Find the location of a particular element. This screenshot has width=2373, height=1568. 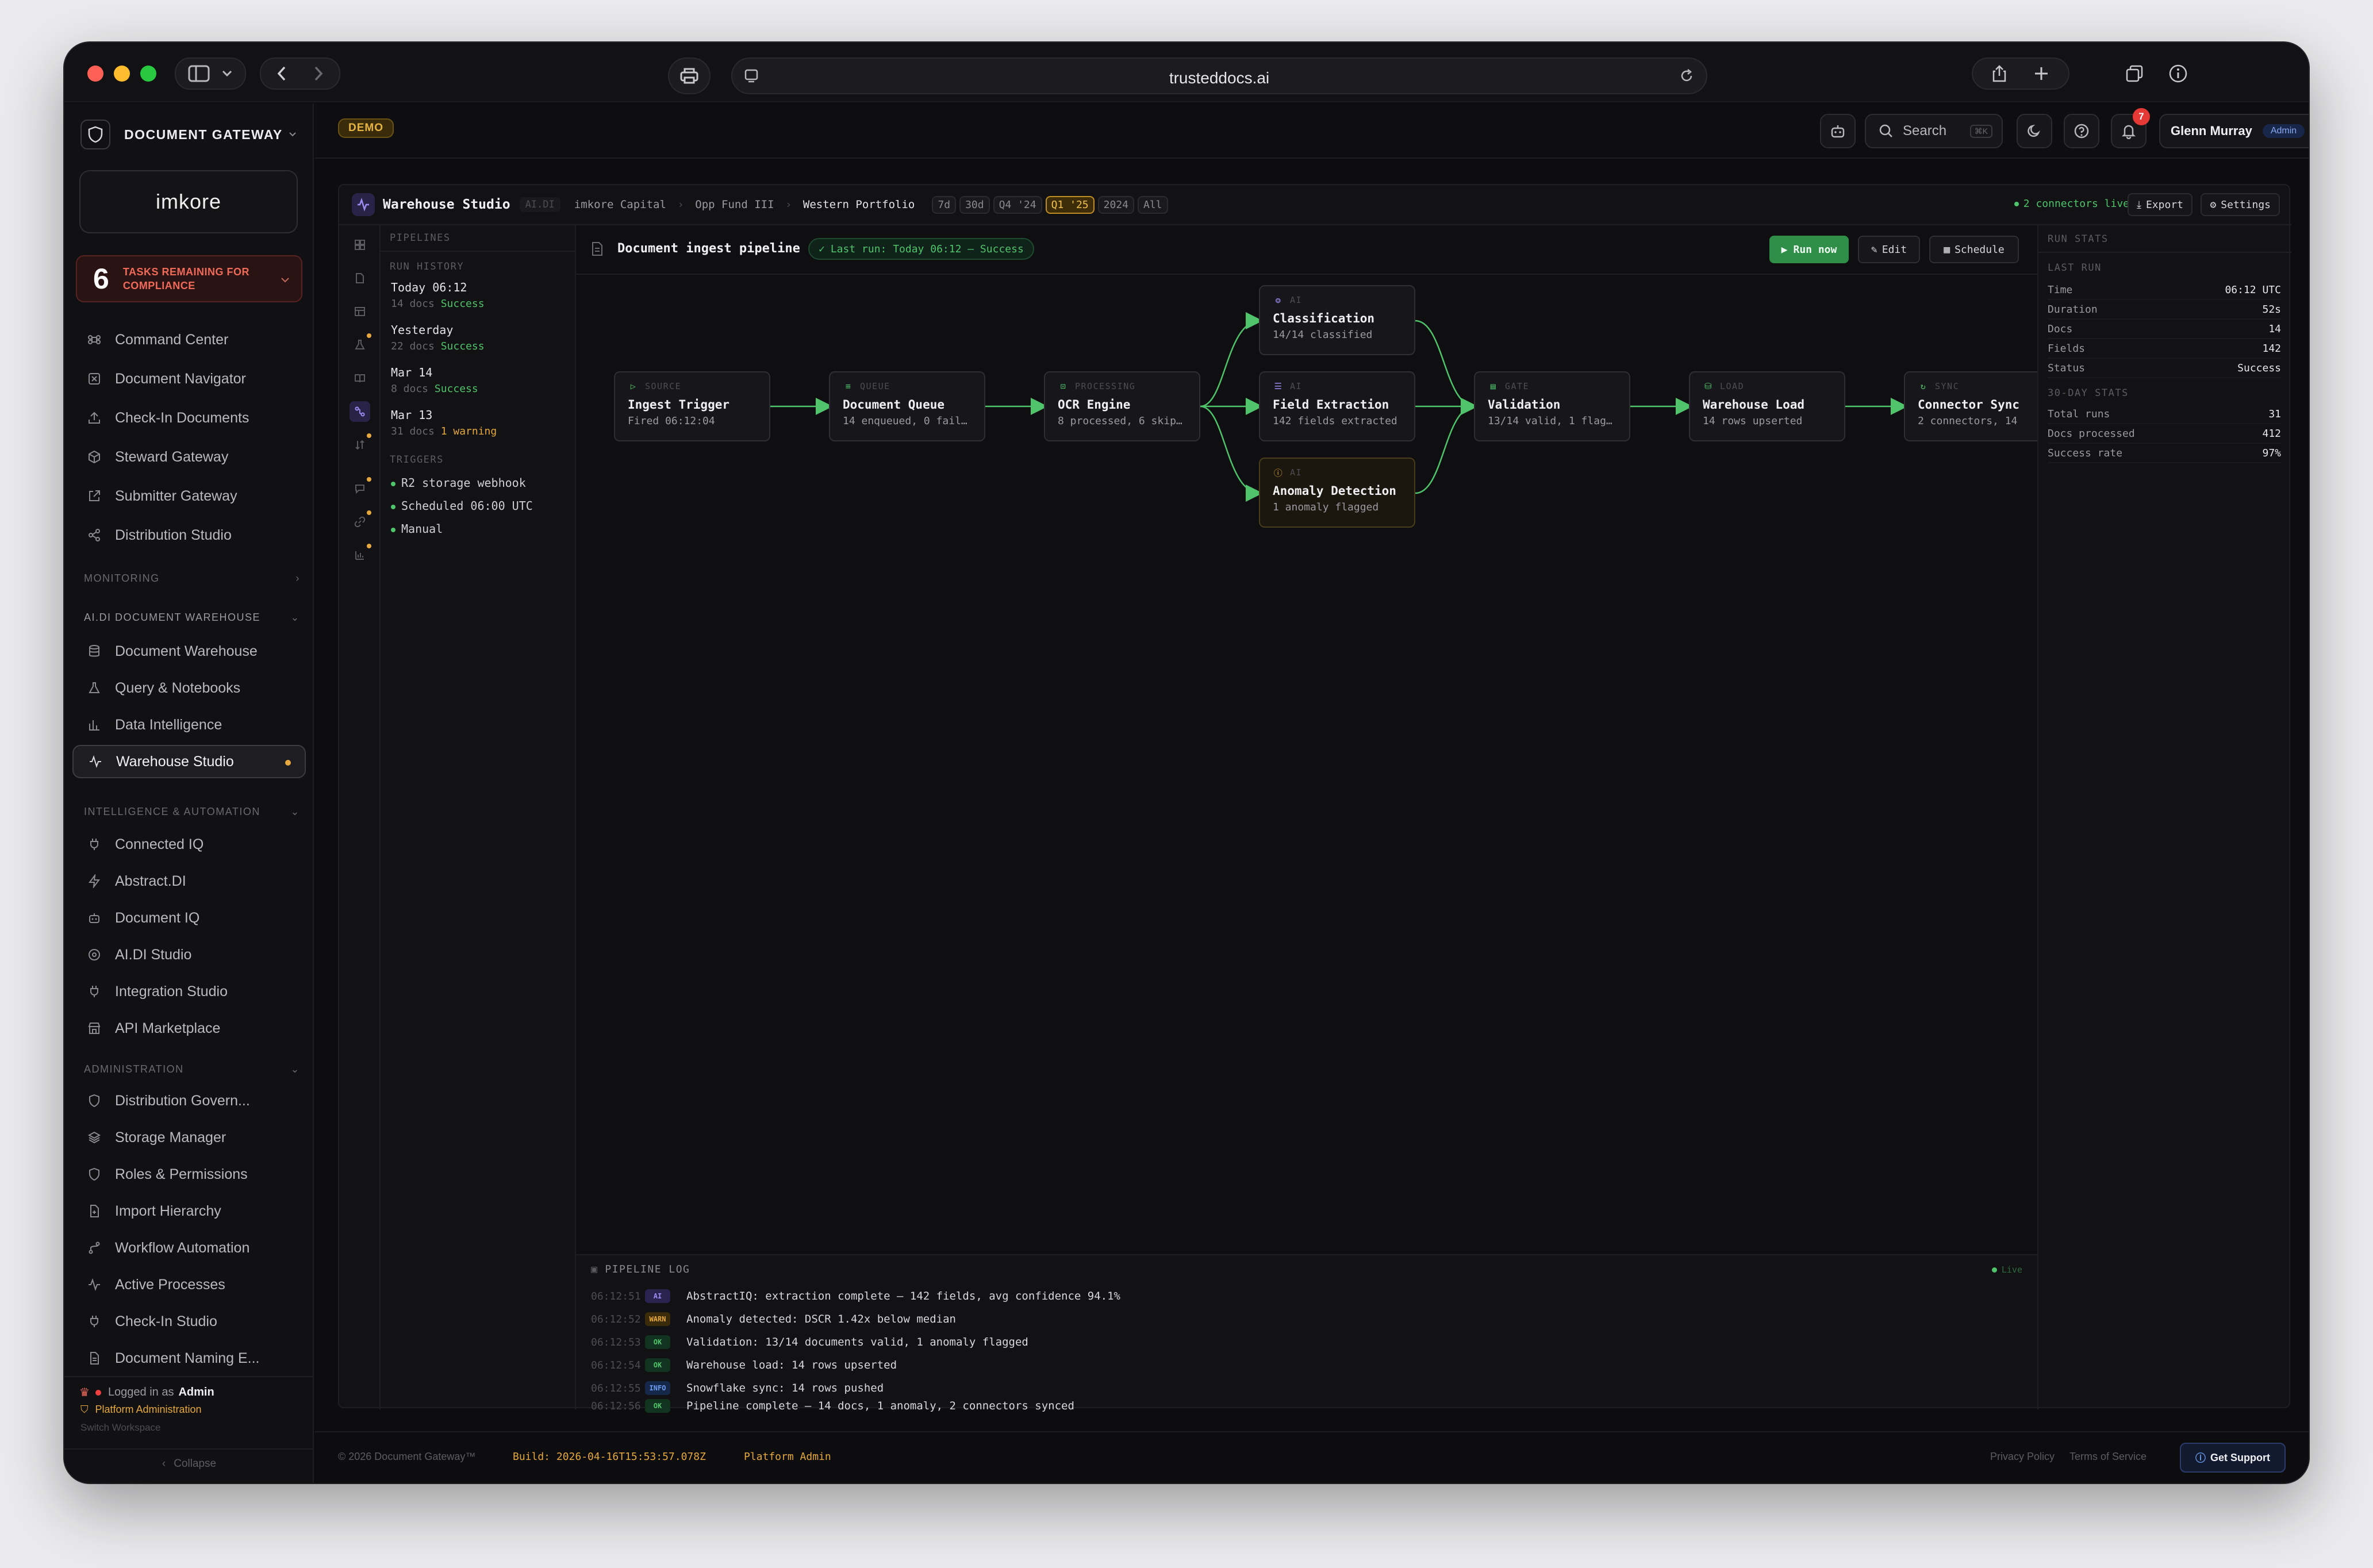

flask-icon is located at coordinates (360, 344).